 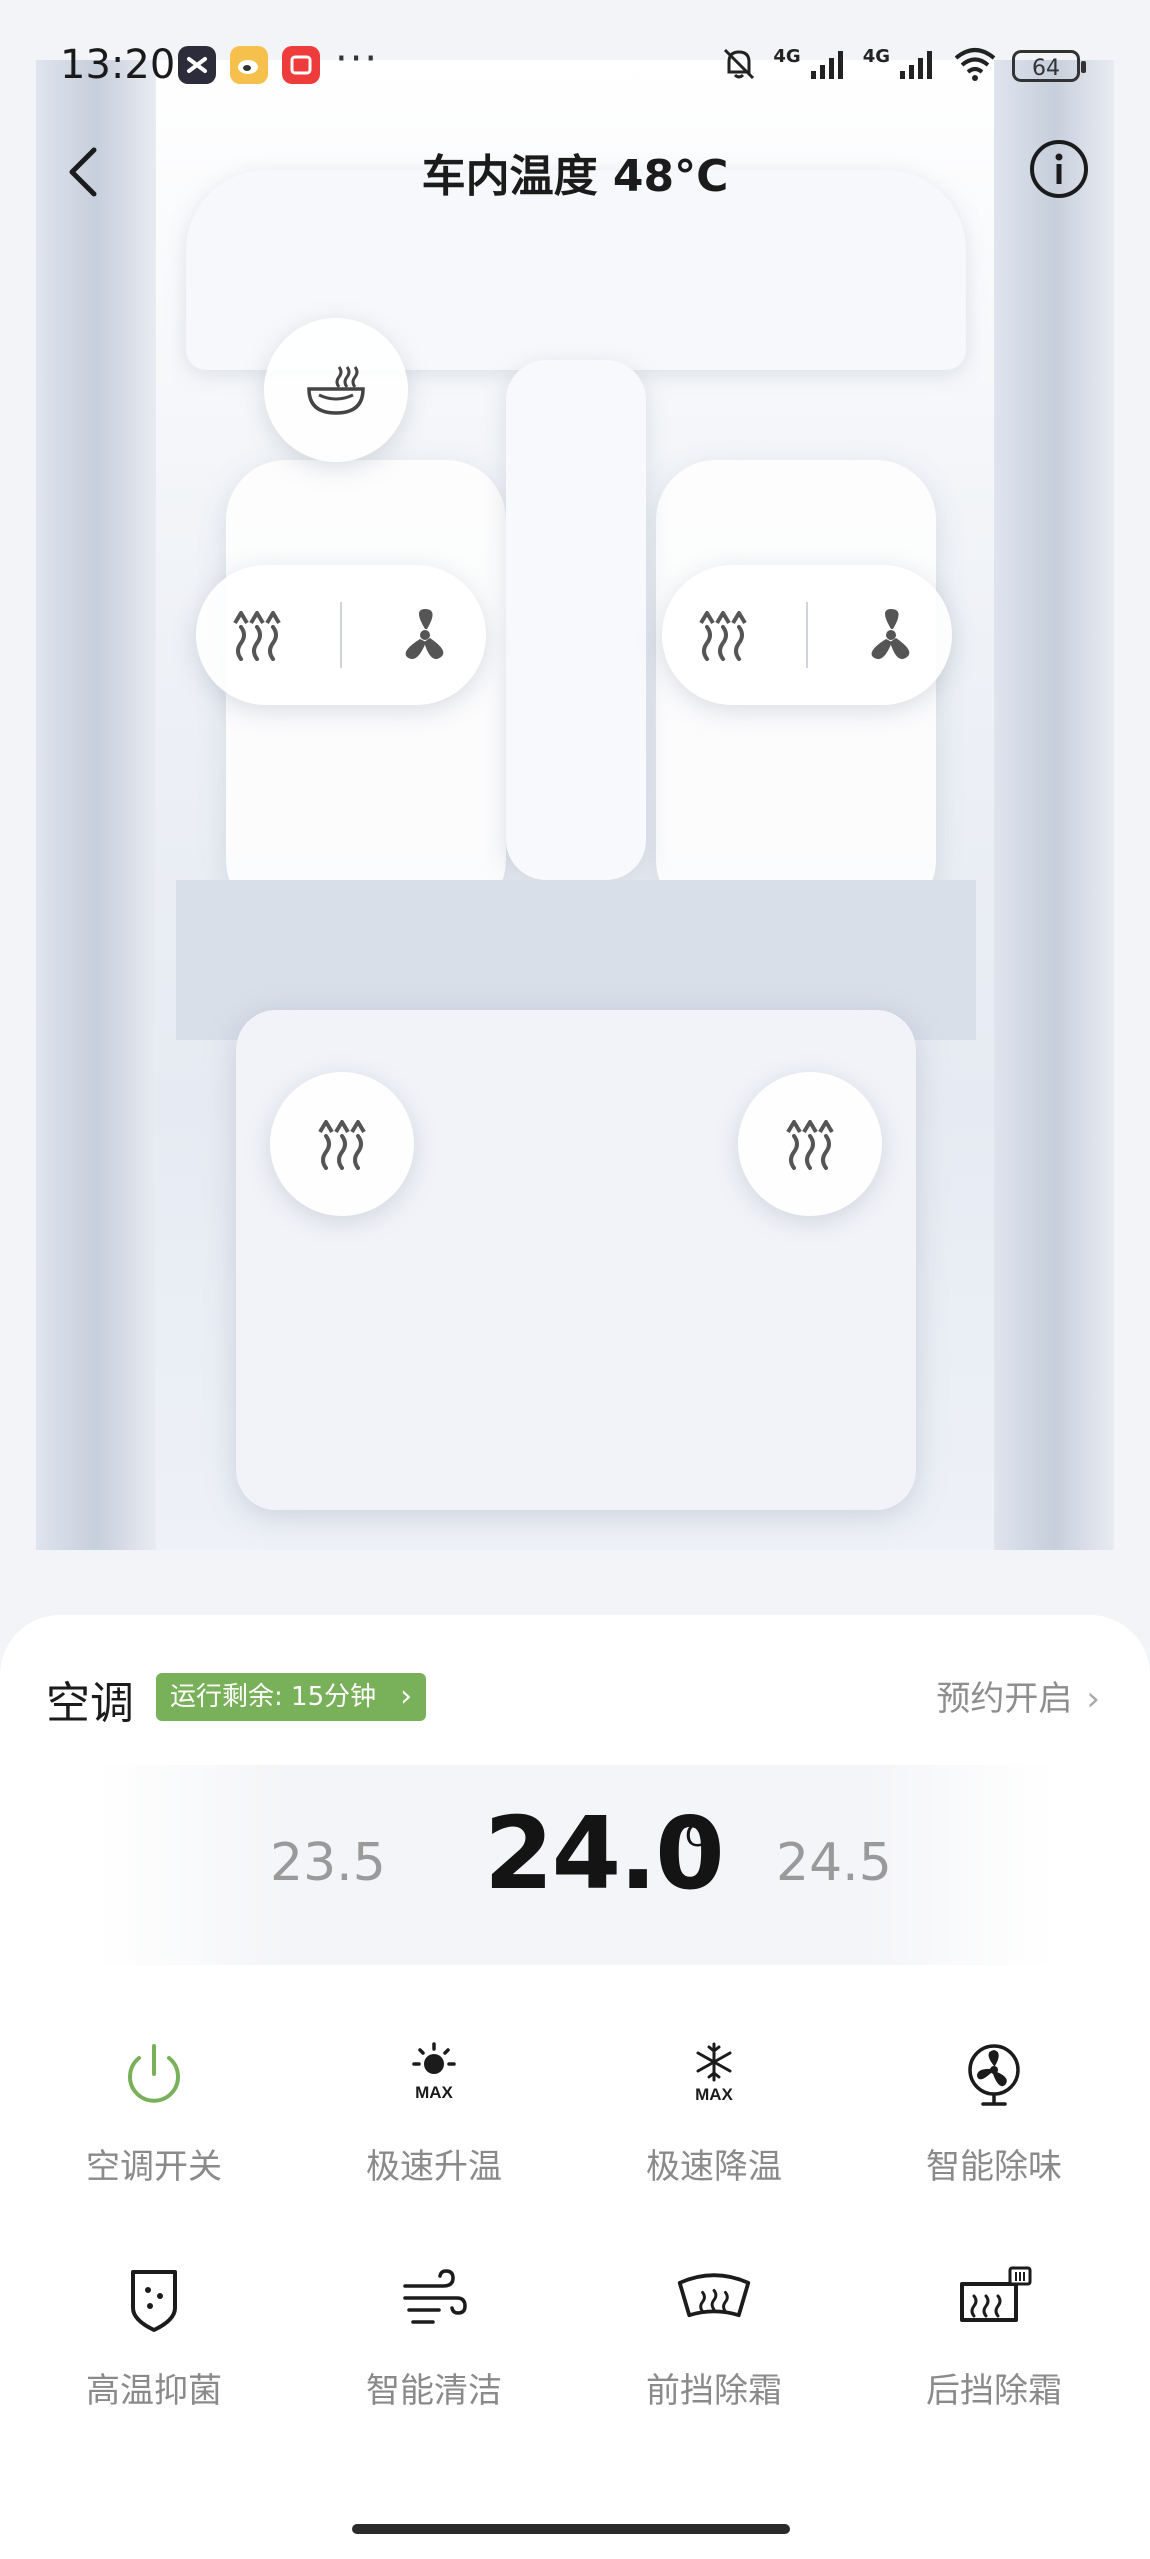 What do you see at coordinates (575, 67) in the screenshot?
I see `status-bar: 13:20 ··· 4G 4G 64` at bounding box center [575, 67].